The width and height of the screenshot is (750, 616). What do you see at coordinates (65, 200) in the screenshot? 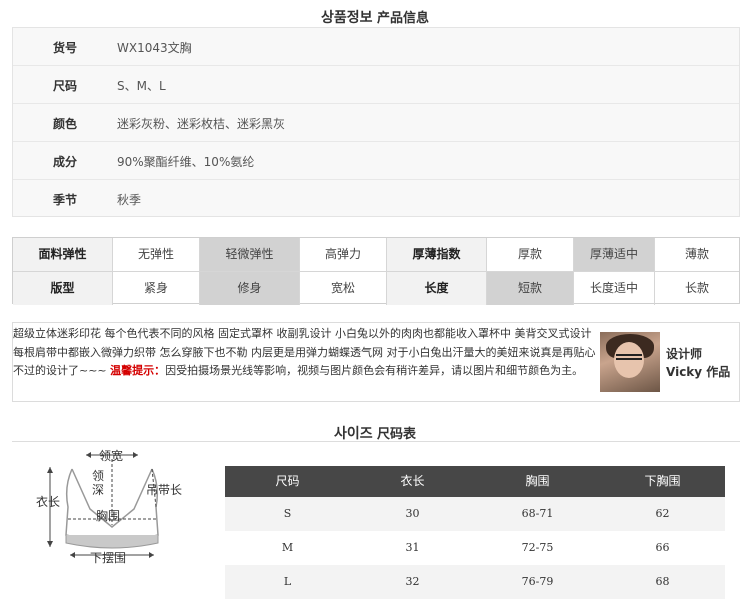
I see `info-label: 季节` at bounding box center [65, 200].